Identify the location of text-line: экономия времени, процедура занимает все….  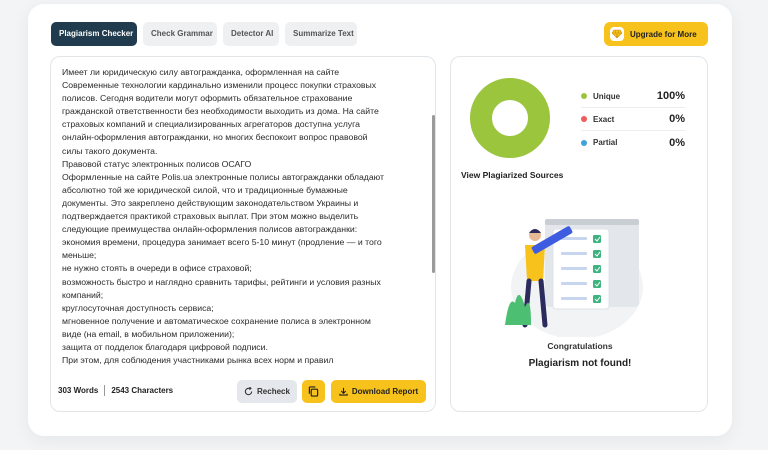
(222, 242).